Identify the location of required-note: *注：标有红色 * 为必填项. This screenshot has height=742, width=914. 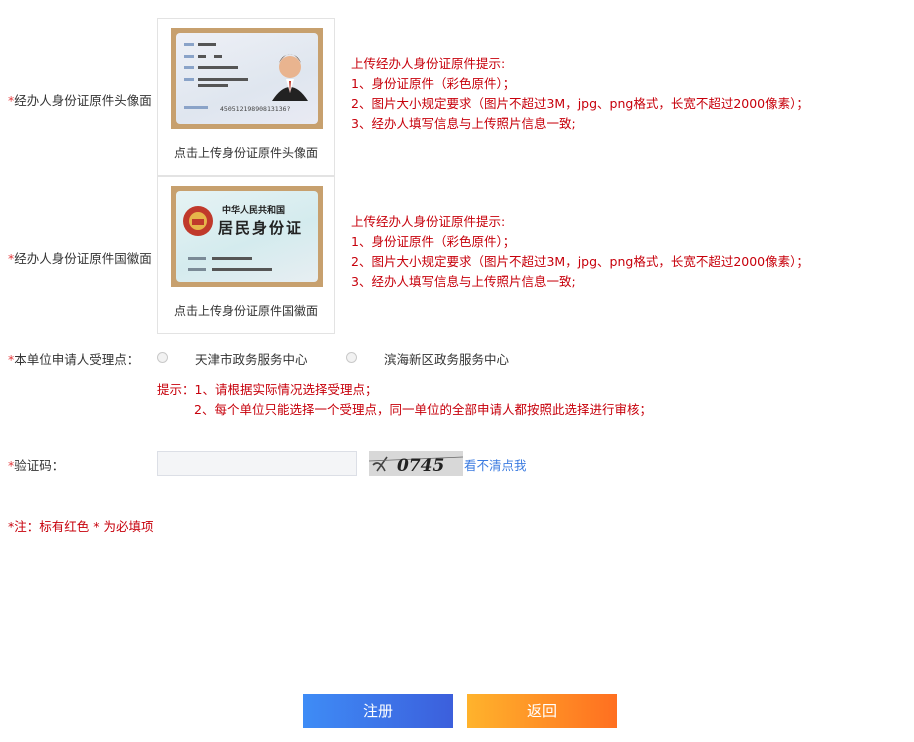
(81, 526).